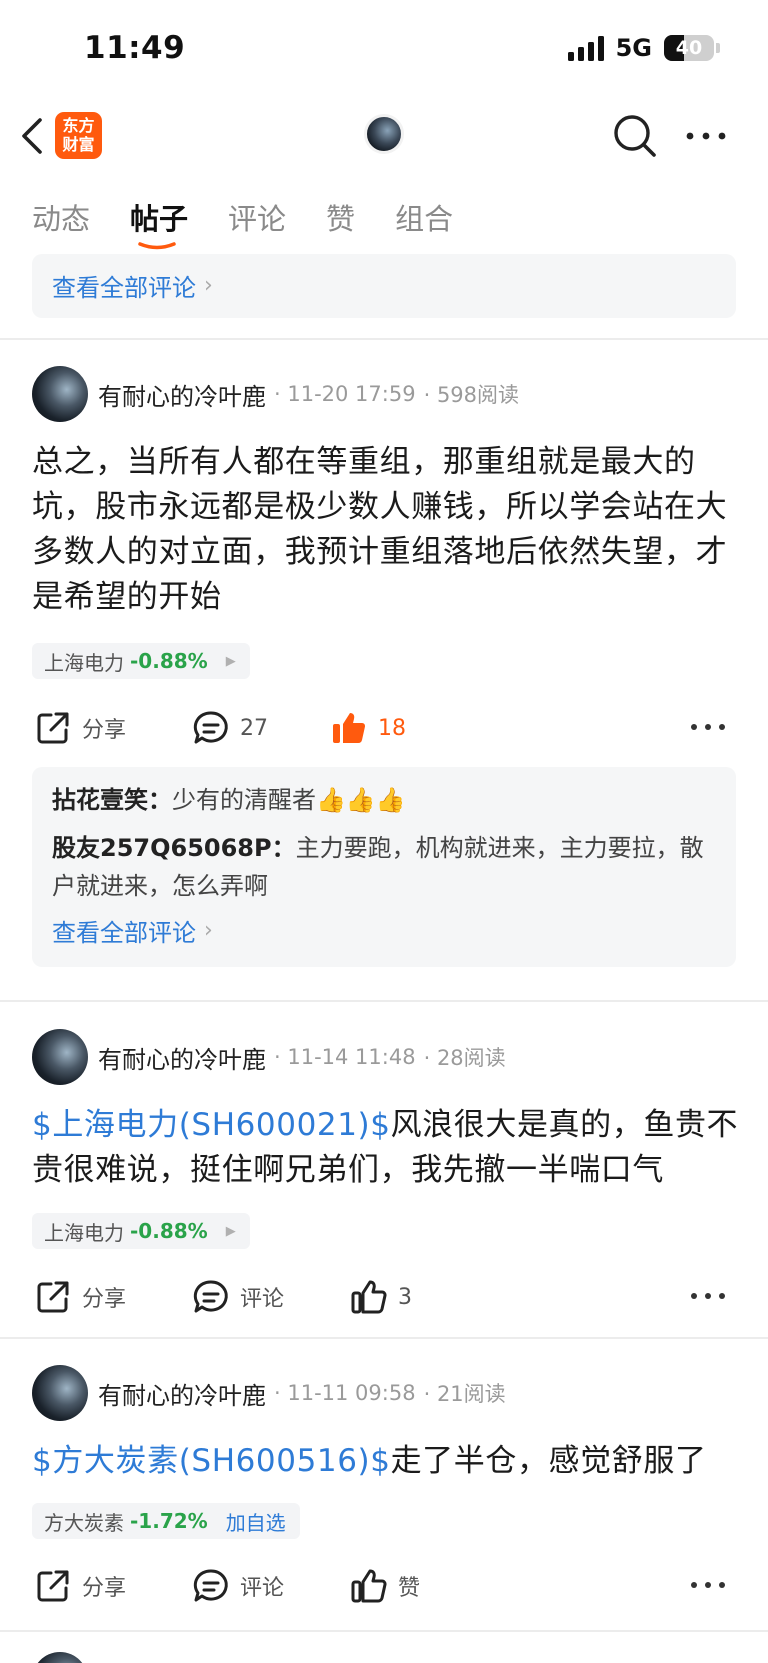 This screenshot has height=1663, width=768. Describe the element at coordinates (349, 728) in the screenshot. I see `thumbs-up-filled-icon` at that location.